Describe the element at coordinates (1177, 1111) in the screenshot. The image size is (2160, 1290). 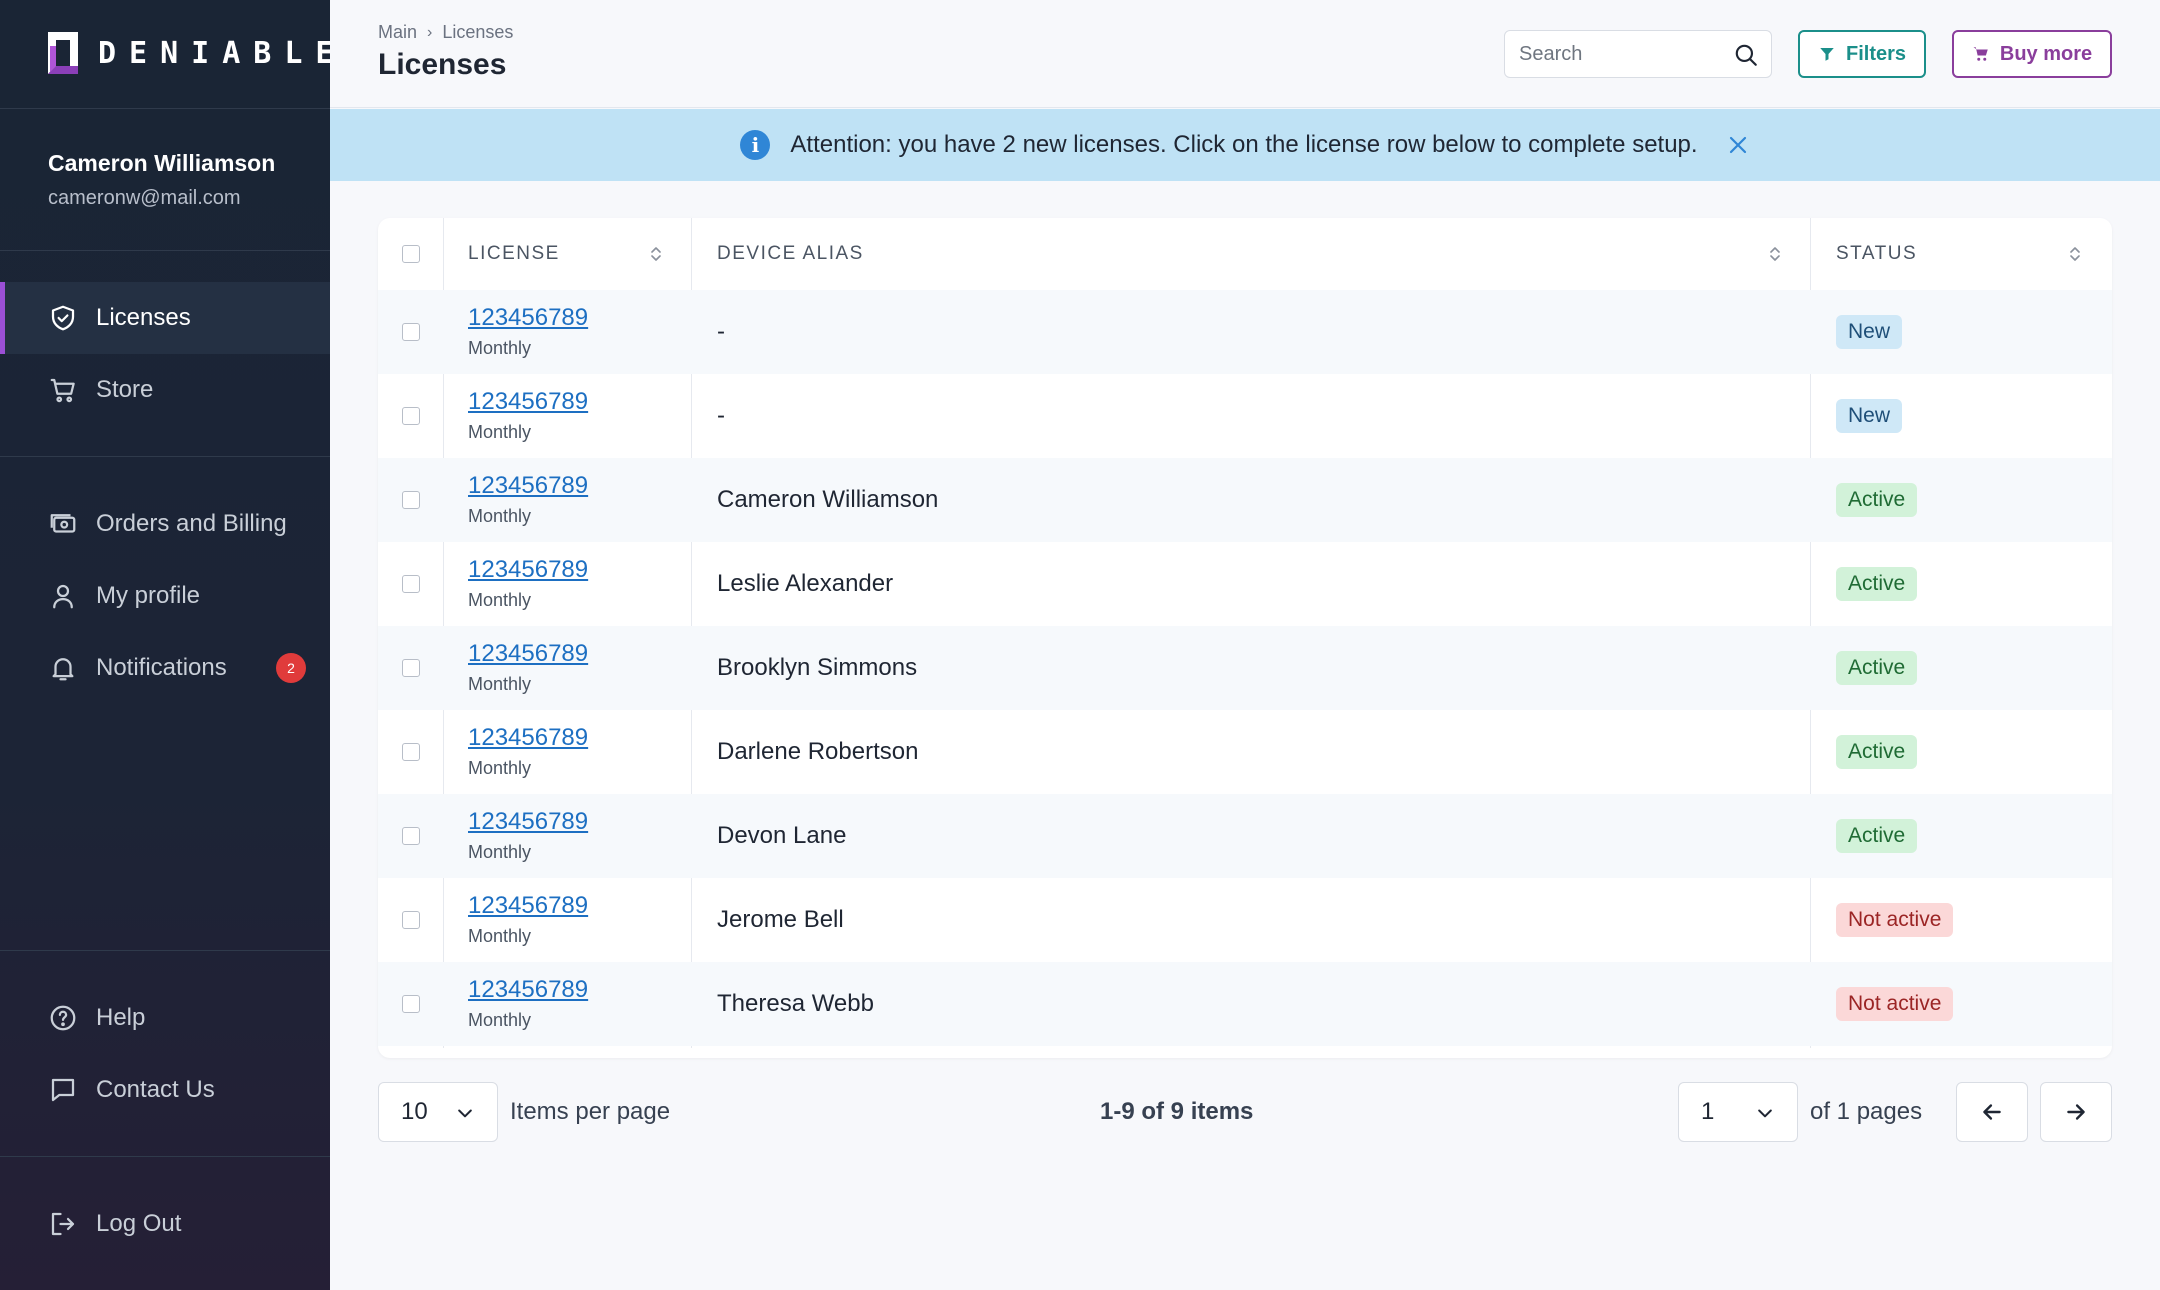
I see `items-summary: 1-9 of 9 items` at that location.